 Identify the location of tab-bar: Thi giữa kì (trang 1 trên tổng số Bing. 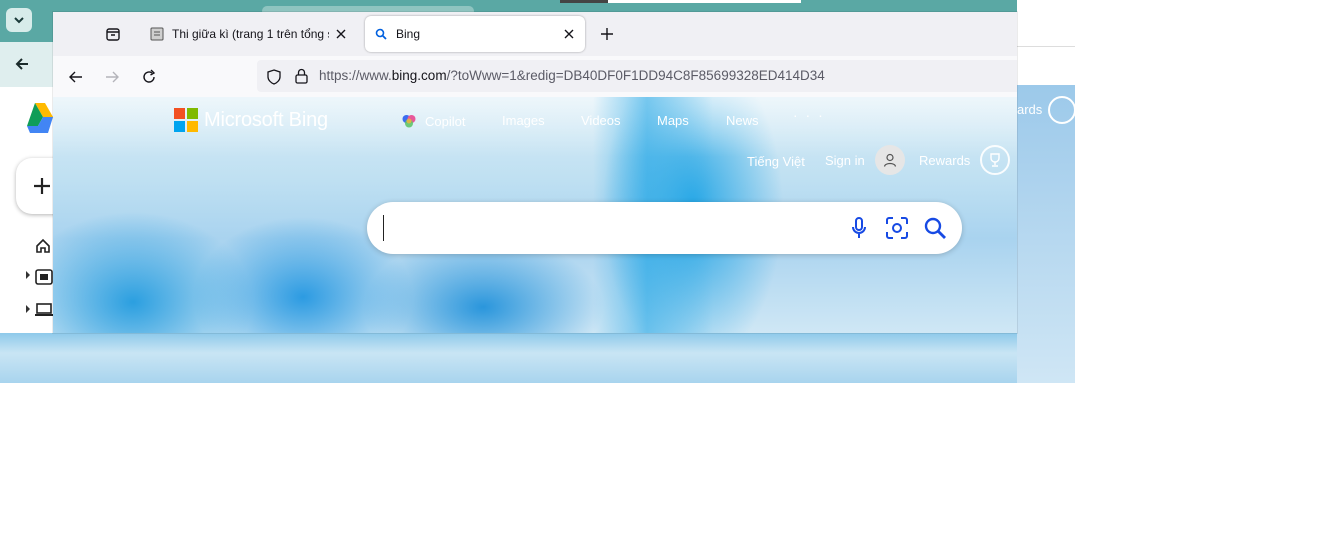
(535, 34).